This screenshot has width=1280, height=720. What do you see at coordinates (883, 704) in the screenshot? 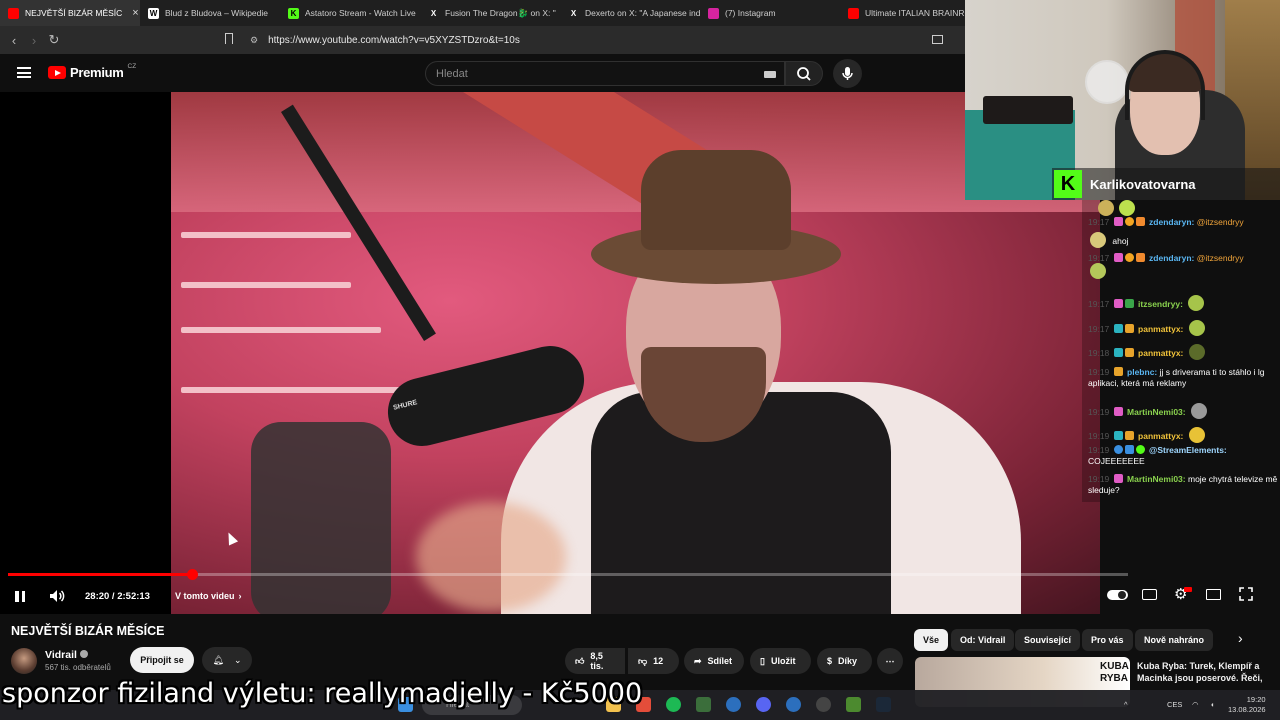
I see `steam-icon` at bounding box center [883, 704].